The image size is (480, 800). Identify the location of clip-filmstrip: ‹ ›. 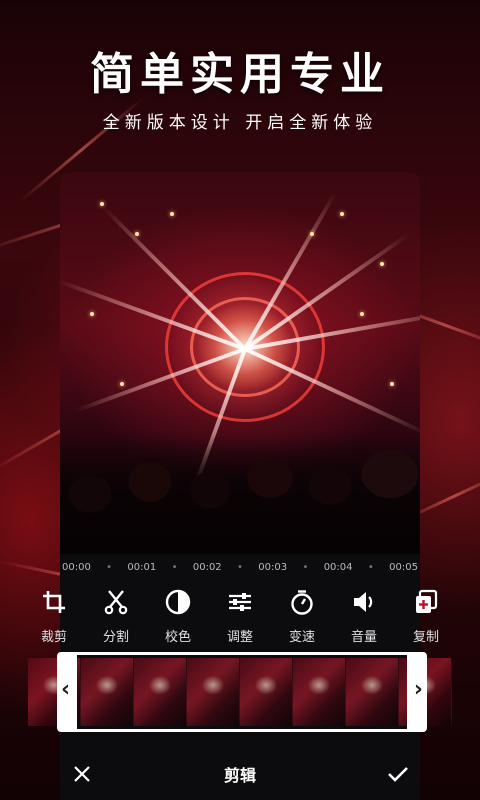
(240, 692).